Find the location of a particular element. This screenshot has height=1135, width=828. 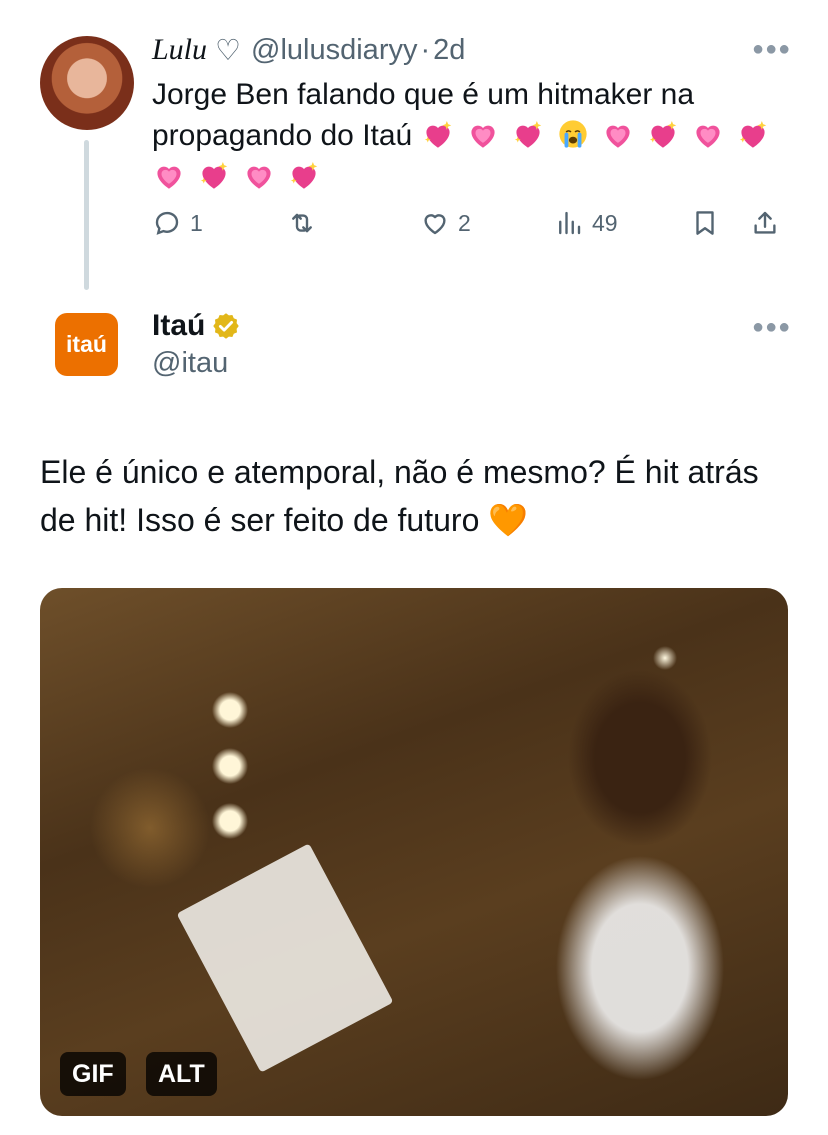

like-button: 2 is located at coordinates (445, 223).